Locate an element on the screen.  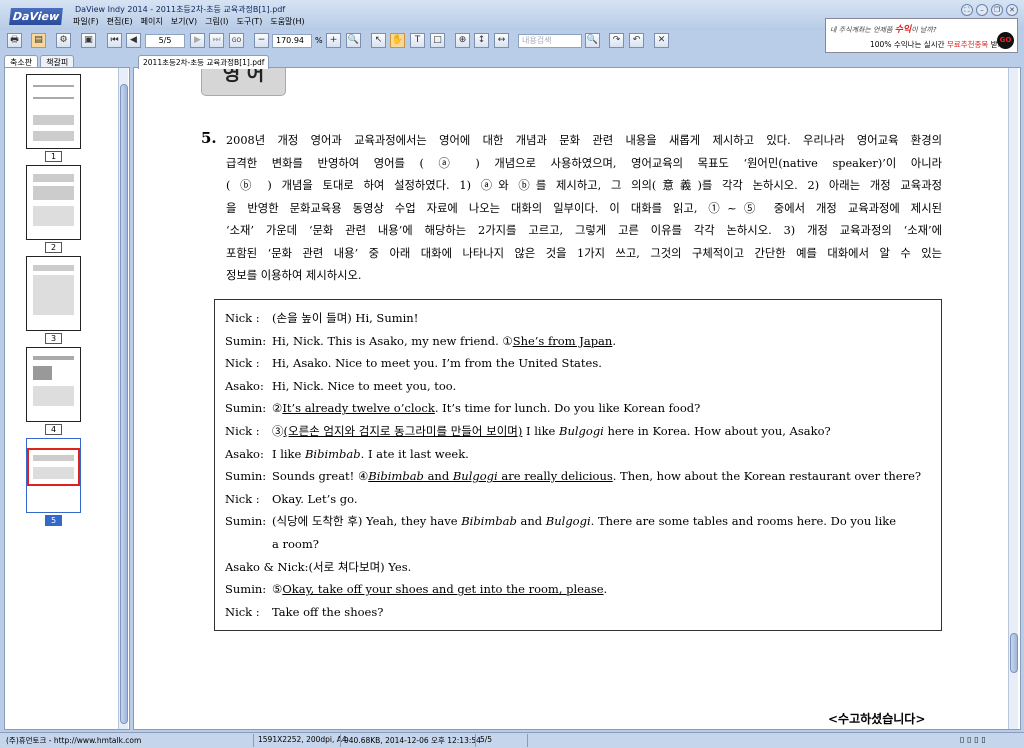
settings-icon: ⚙ is located at coordinates (63, 40).